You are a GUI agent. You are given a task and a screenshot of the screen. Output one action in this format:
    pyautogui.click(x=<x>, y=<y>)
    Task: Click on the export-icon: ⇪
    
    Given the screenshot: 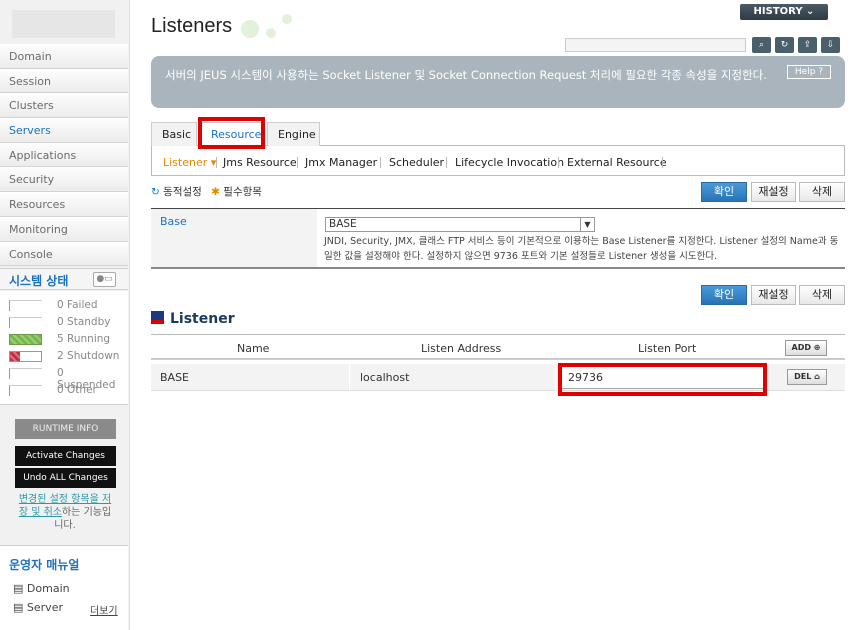 What is the action you would take?
    pyautogui.click(x=807, y=45)
    